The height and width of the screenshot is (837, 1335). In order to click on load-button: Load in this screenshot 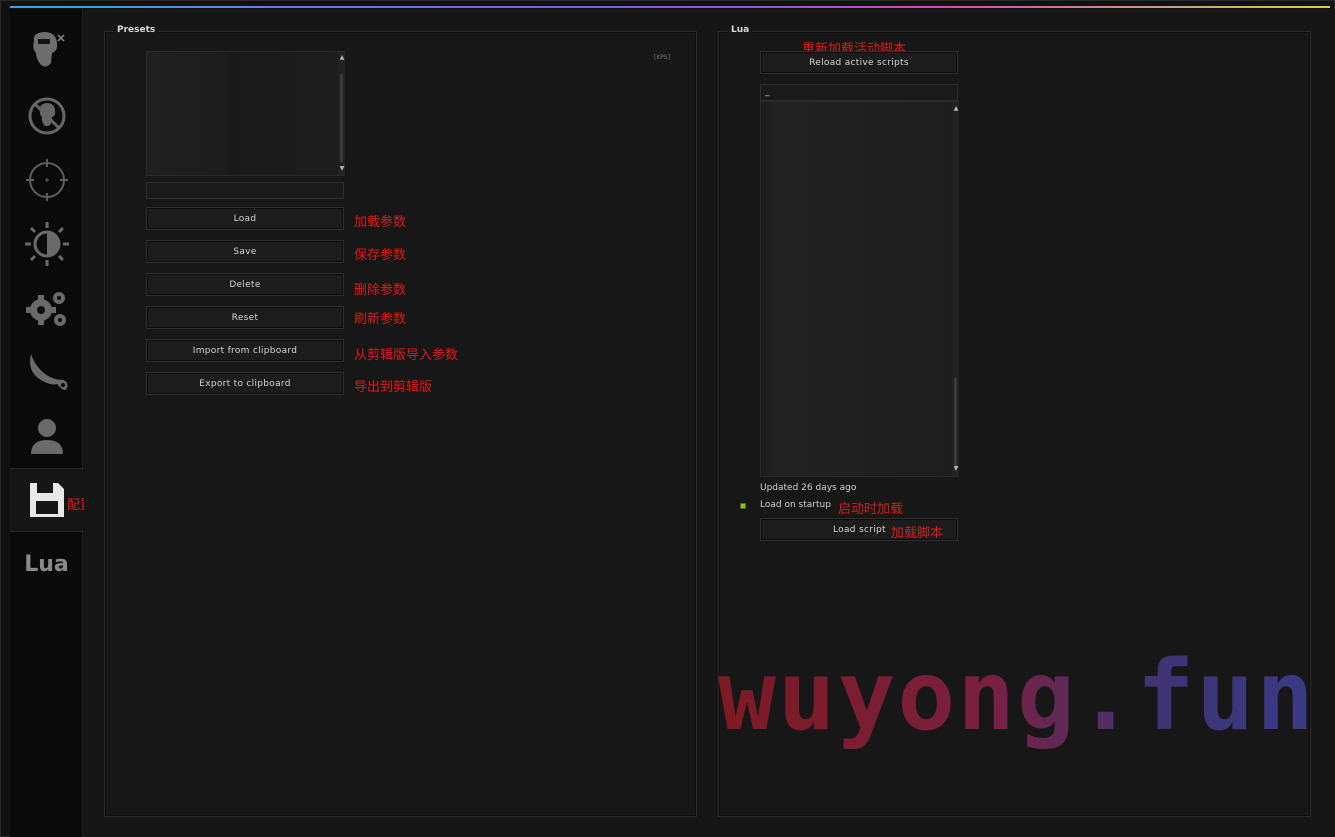, I will do `click(245, 218)`.